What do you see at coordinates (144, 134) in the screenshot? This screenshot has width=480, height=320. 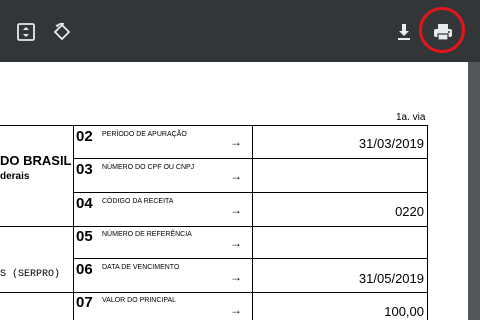 I see `field-label: PERÍODO DE APURAÇÃO` at bounding box center [144, 134].